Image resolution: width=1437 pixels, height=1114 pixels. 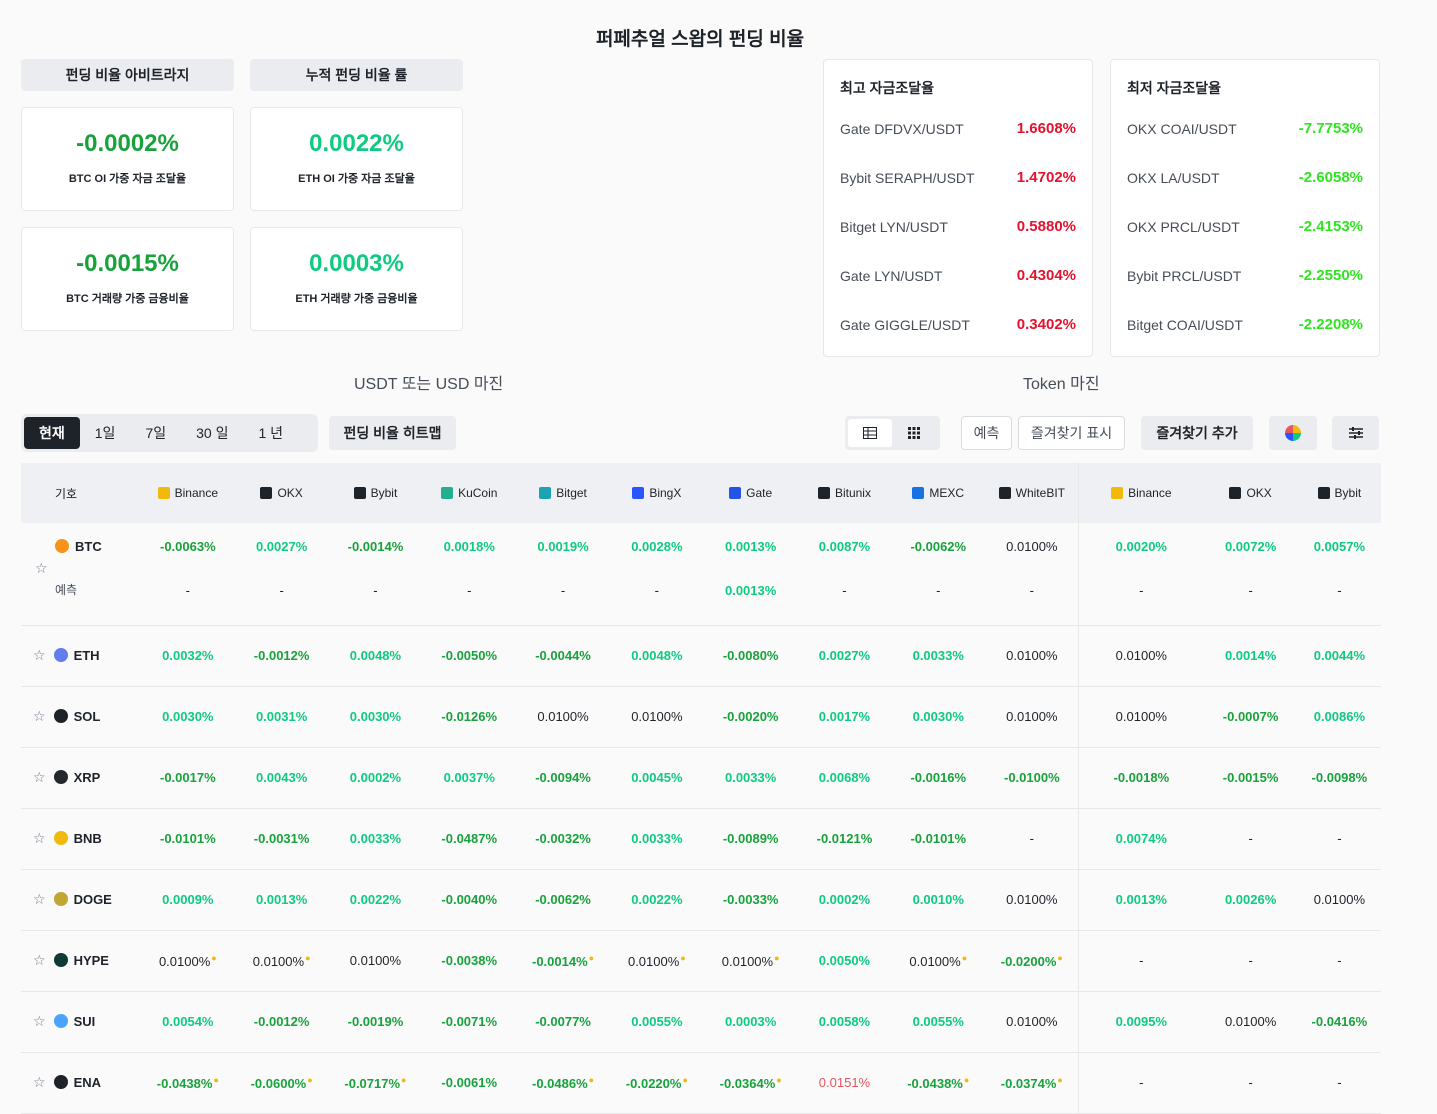 What do you see at coordinates (281, 838) in the screenshot?
I see `funding-rate-cell: -0.0031%` at bounding box center [281, 838].